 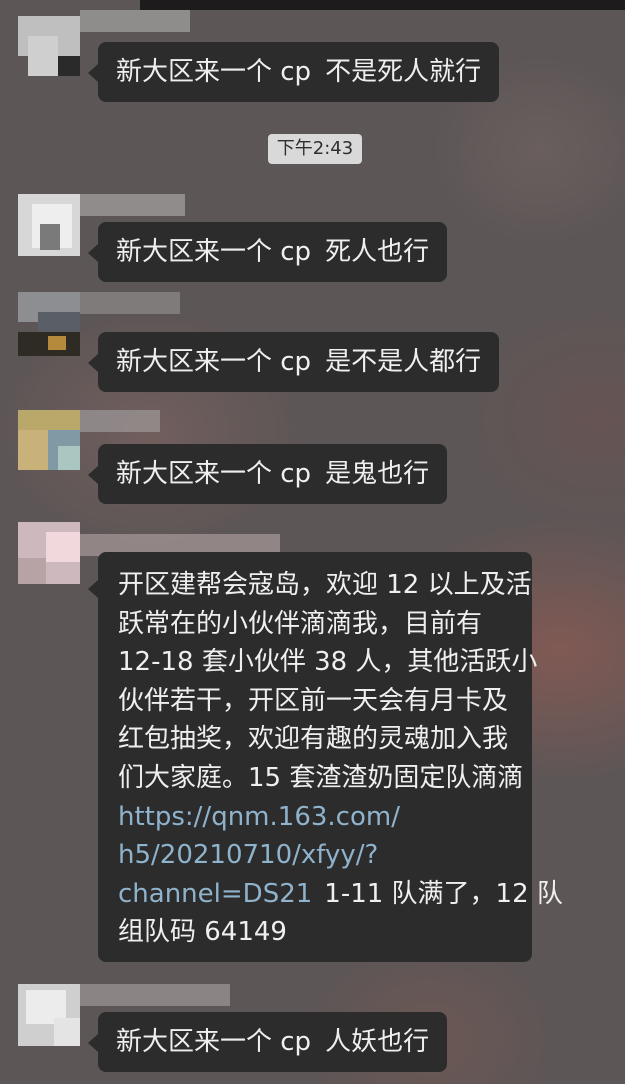 I want to click on message-link: channel=DS21, so click(x=215, y=894).